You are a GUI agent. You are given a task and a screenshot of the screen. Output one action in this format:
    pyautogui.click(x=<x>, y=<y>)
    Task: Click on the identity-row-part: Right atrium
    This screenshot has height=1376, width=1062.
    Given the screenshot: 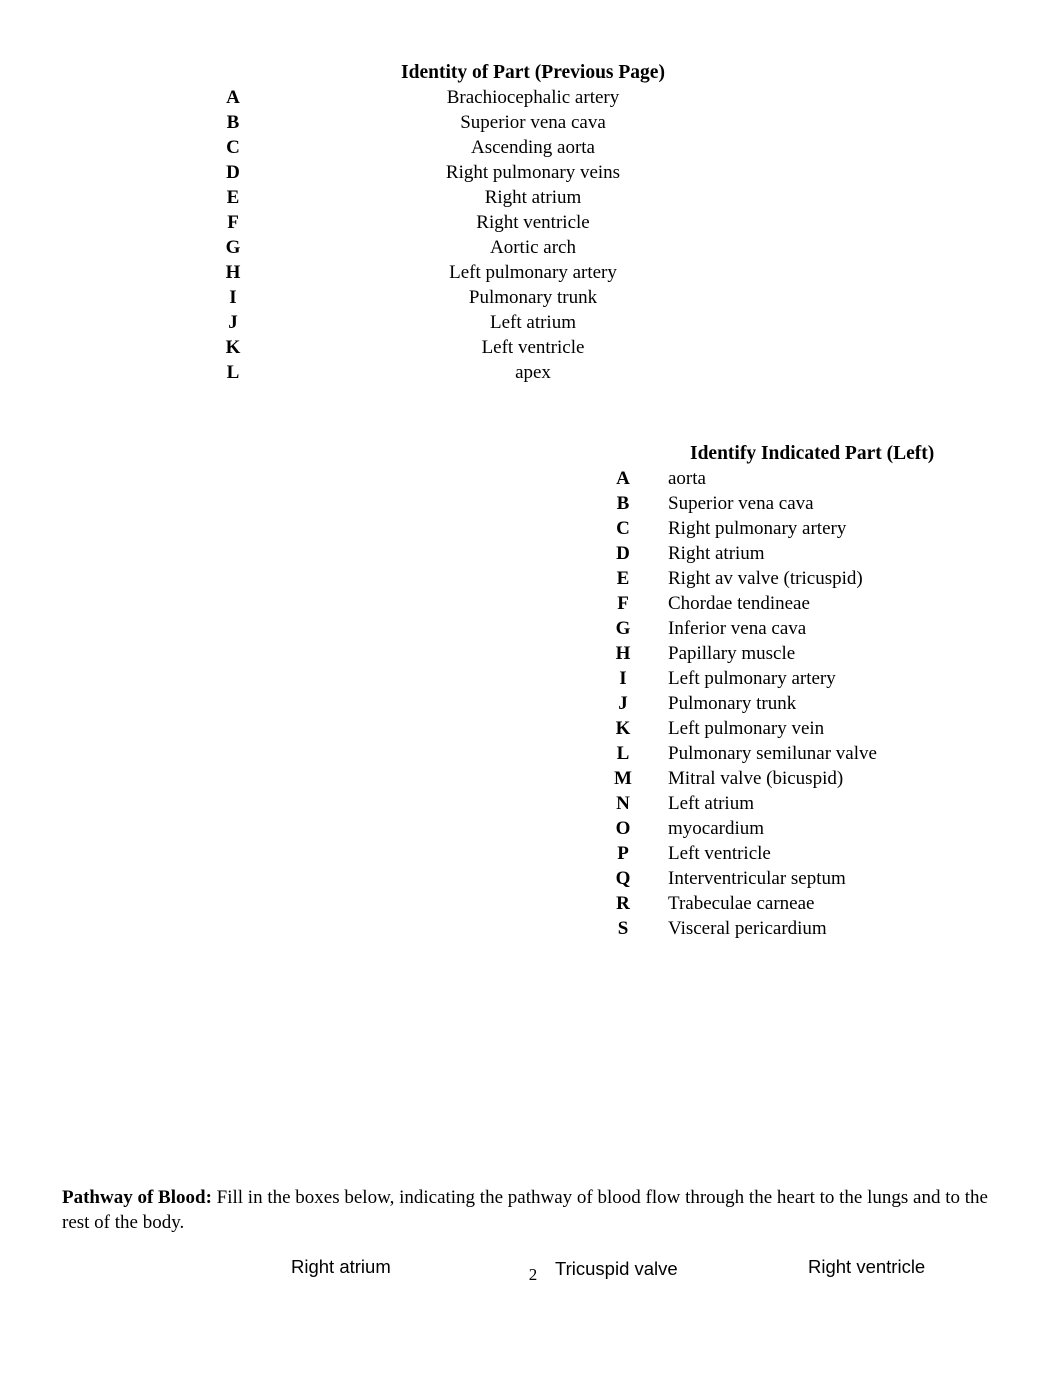 What is the action you would take?
    pyautogui.click(x=533, y=197)
    